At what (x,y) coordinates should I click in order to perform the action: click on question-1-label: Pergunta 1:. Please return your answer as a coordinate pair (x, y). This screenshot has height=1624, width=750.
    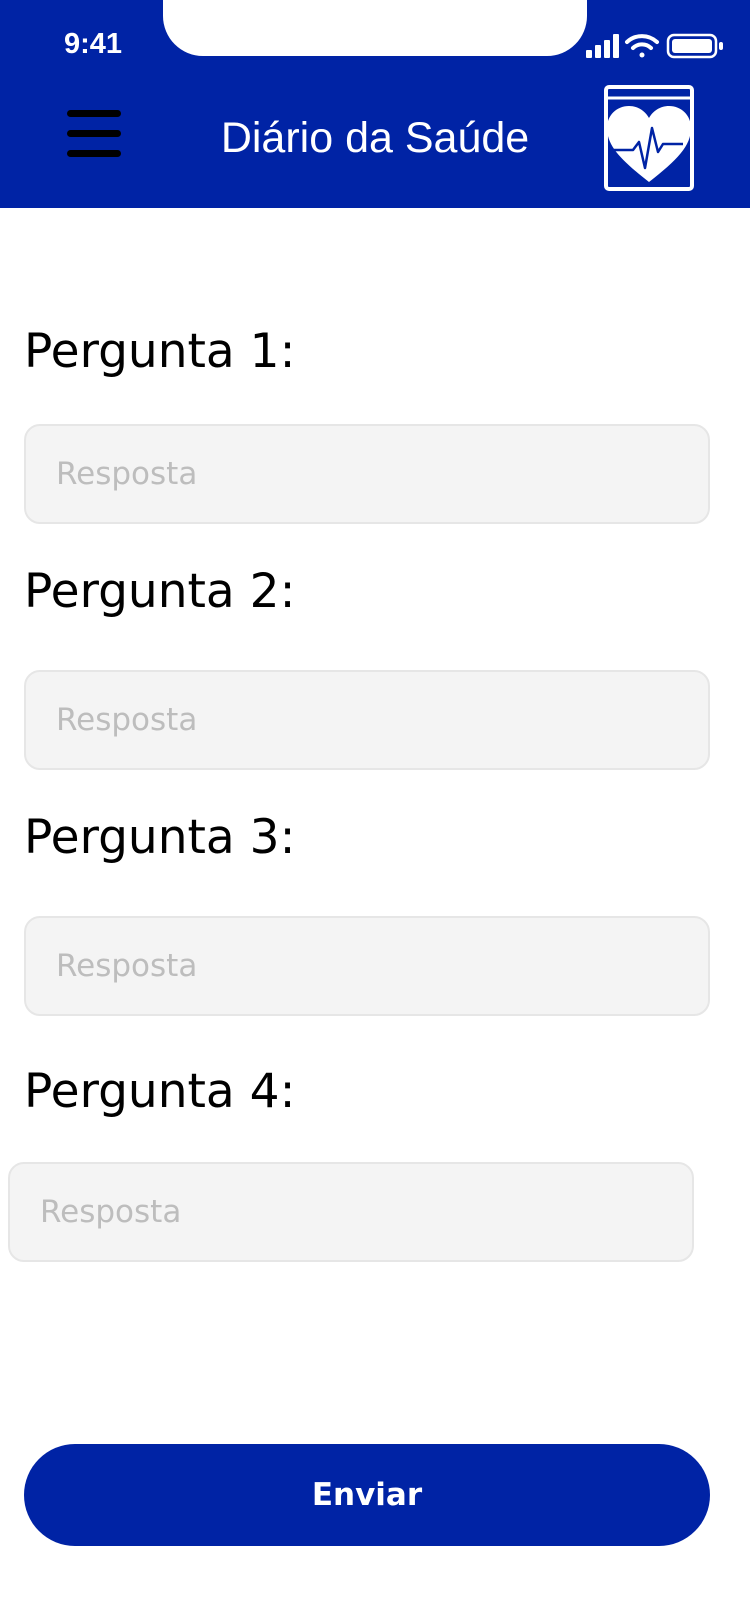
    Looking at the image, I should click on (160, 351).